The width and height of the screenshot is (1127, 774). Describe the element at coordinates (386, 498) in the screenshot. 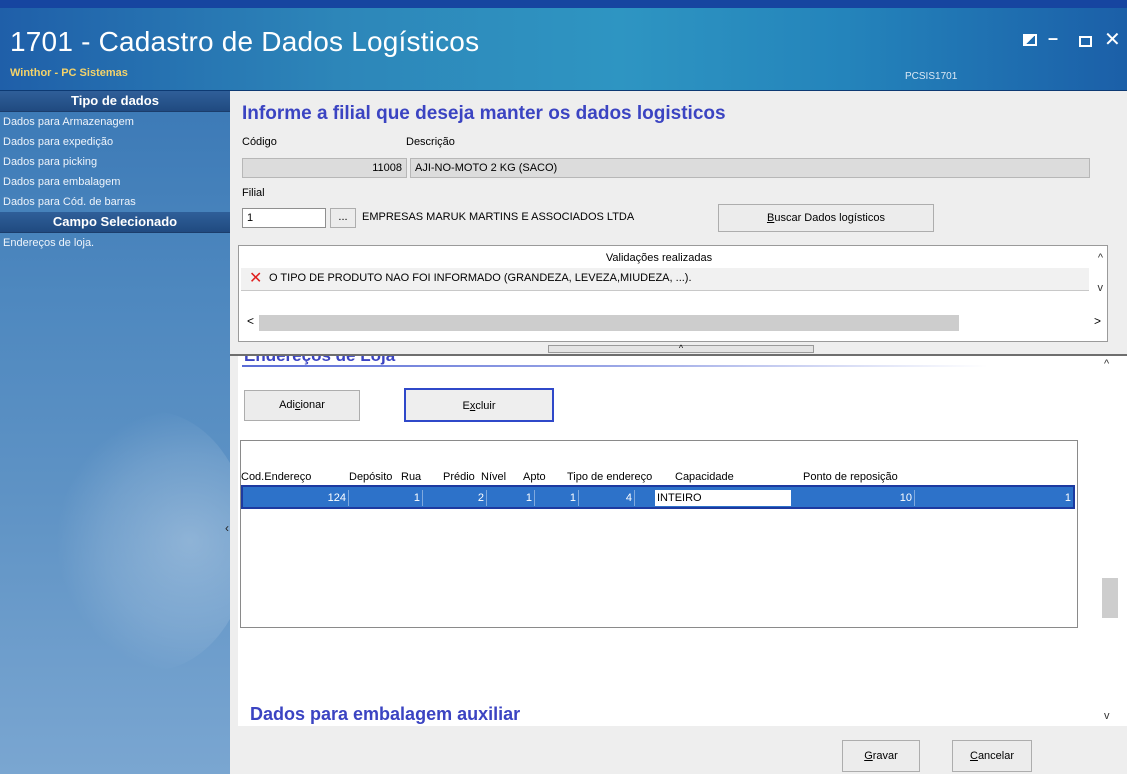

I see `cell-deposito: 1` at that location.